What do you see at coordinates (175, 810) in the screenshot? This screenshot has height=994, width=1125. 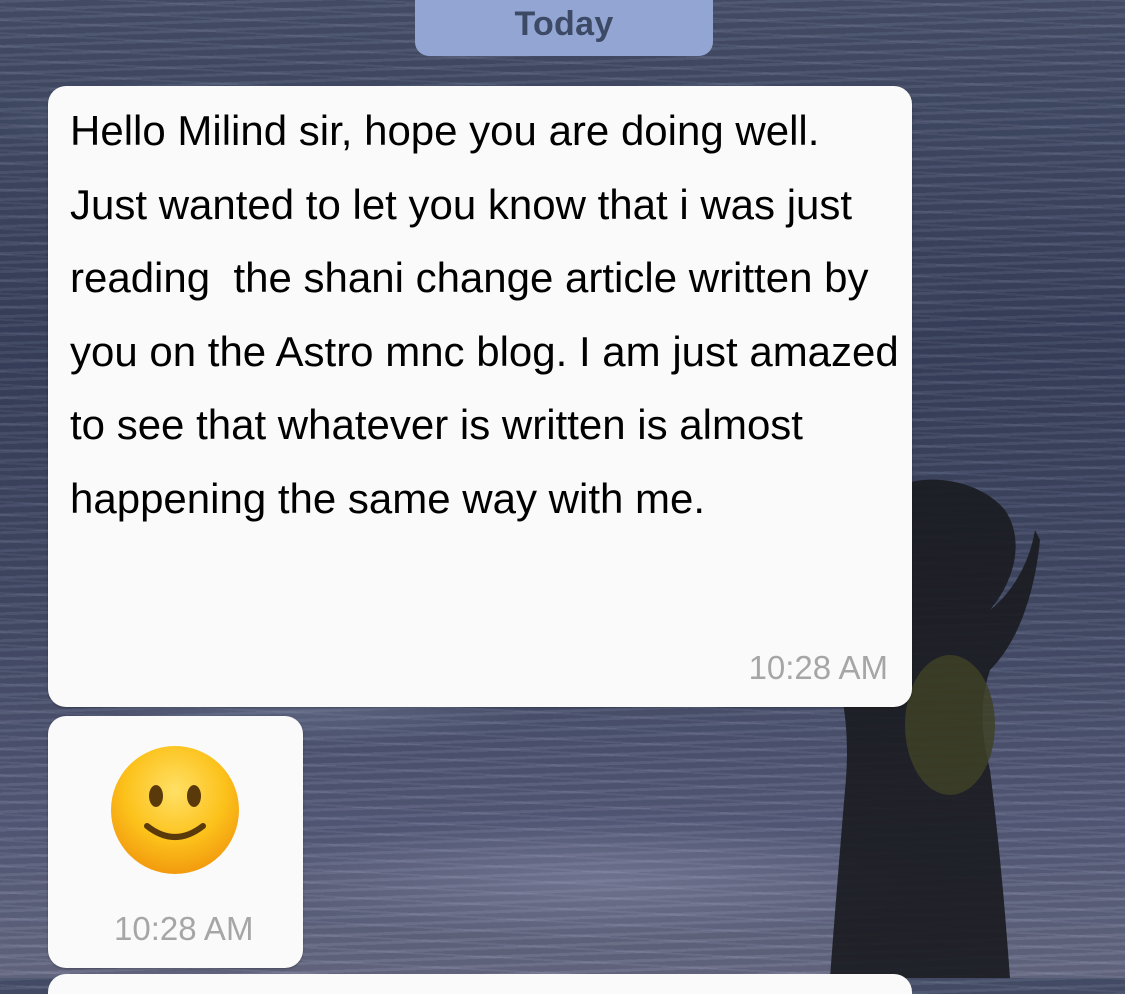 I see `slightly-smiling-face-icon` at bounding box center [175, 810].